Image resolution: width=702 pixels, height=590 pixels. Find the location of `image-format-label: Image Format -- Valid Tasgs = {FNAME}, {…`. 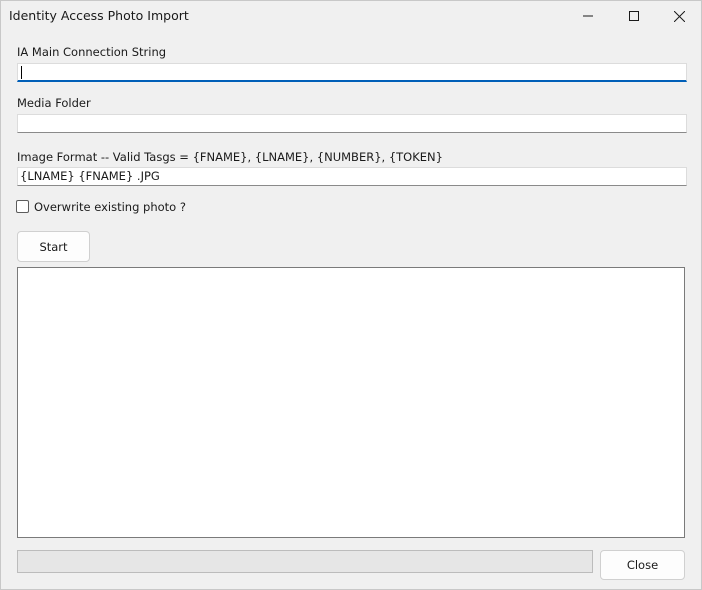

image-format-label: Image Format -- Valid Tasgs = {FNAME}, {… is located at coordinates (230, 157).